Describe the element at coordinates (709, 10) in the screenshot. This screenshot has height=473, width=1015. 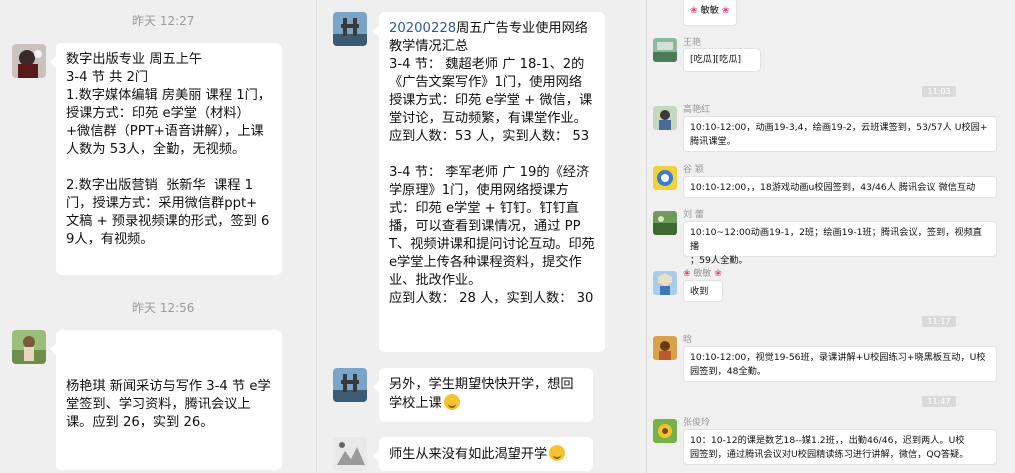
I see `sender-name: 敏敏` at that location.